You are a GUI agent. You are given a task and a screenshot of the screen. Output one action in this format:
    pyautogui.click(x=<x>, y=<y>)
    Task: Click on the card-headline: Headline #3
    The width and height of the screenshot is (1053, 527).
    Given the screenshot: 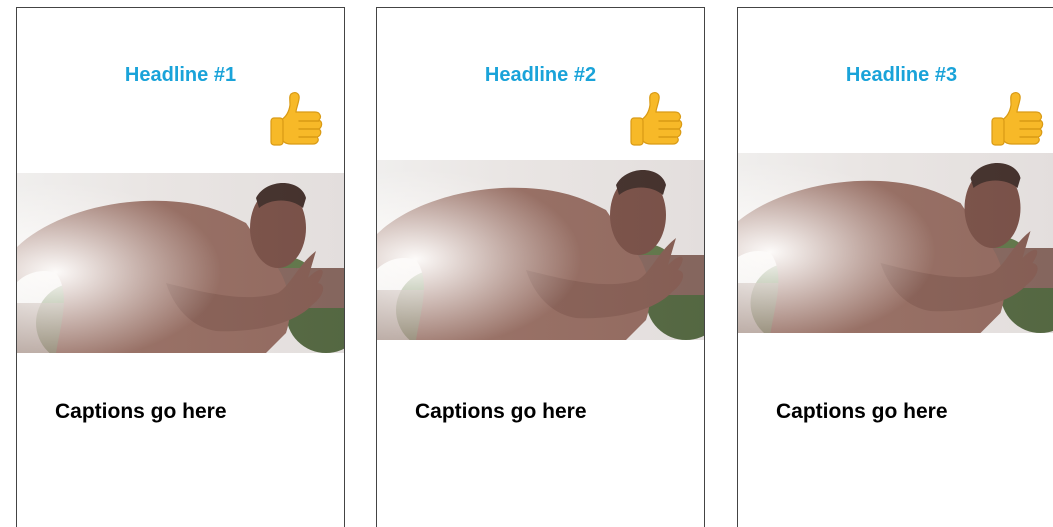 What is the action you would take?
    pyautogui.click(x=901, y=75)
    